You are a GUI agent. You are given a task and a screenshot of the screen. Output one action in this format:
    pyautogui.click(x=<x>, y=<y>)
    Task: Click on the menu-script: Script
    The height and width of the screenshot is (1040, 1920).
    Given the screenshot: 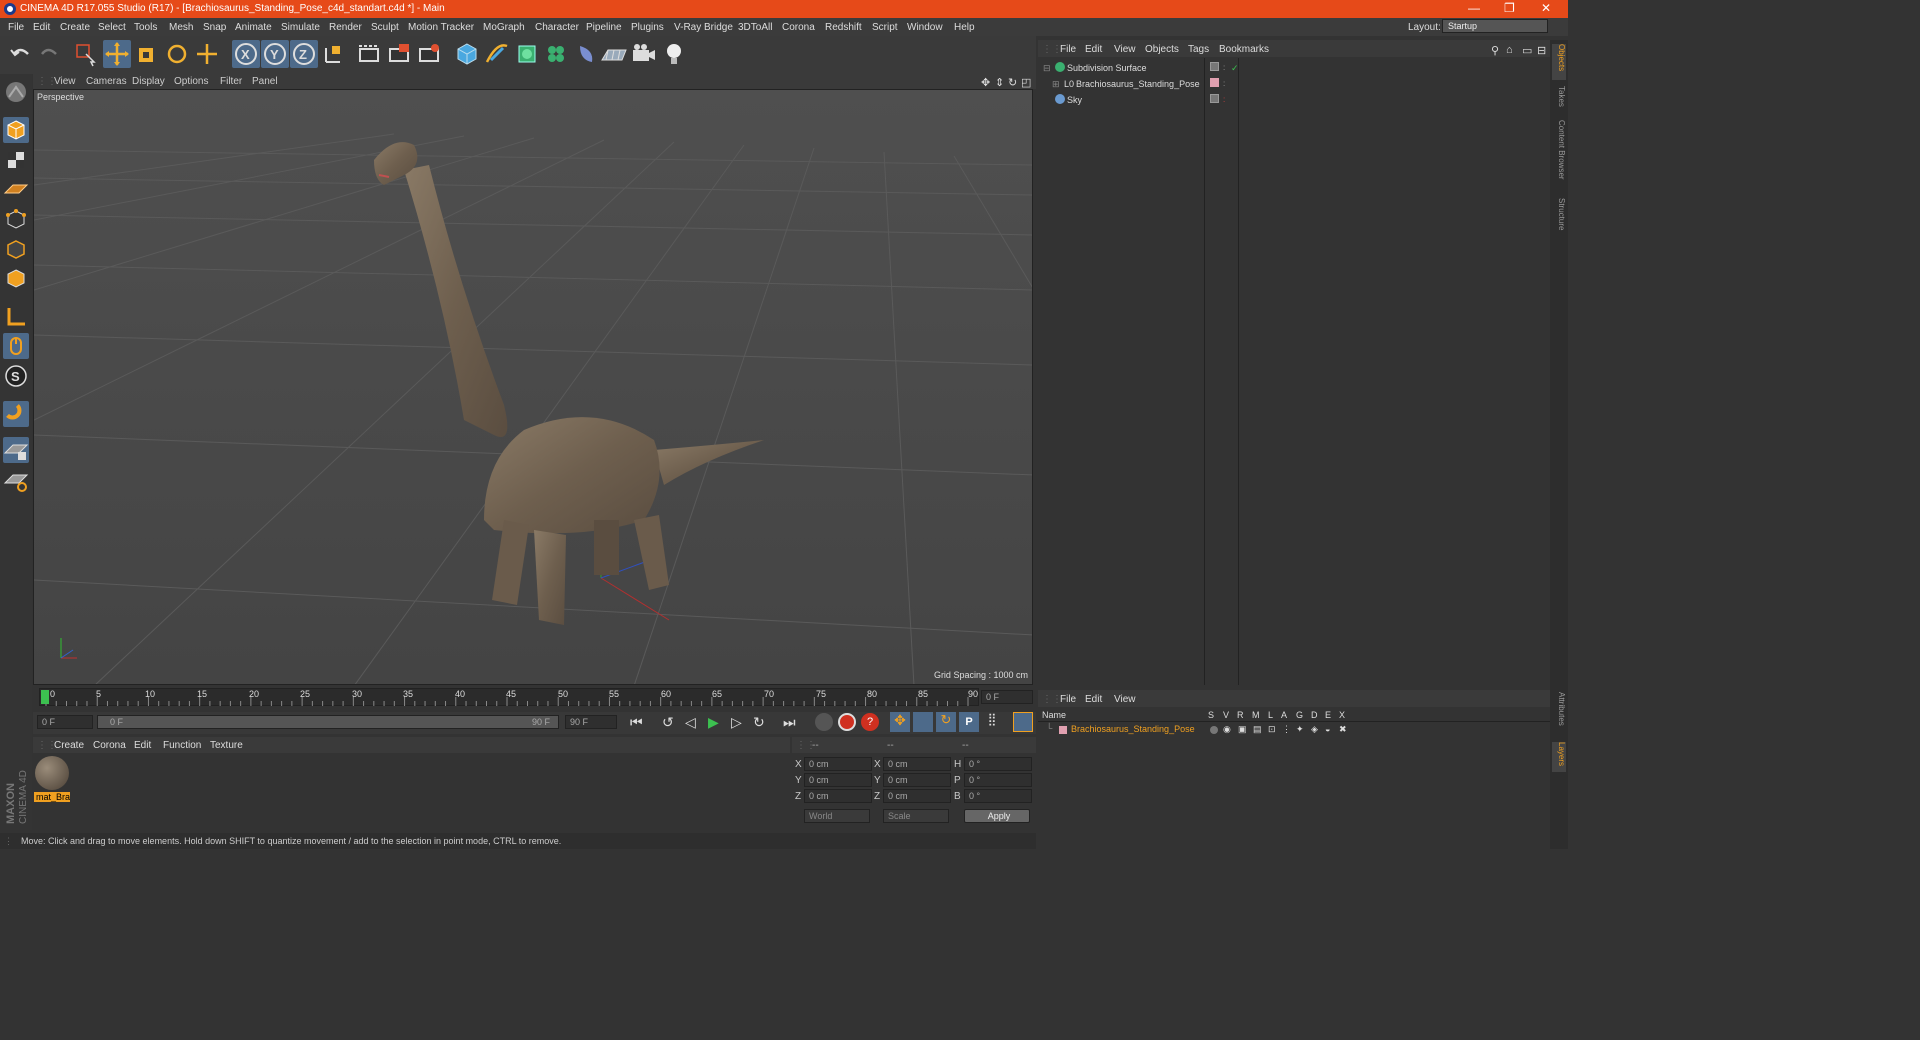 What is the action you would take?
    pyautogui.click(x=885, y=27)
    